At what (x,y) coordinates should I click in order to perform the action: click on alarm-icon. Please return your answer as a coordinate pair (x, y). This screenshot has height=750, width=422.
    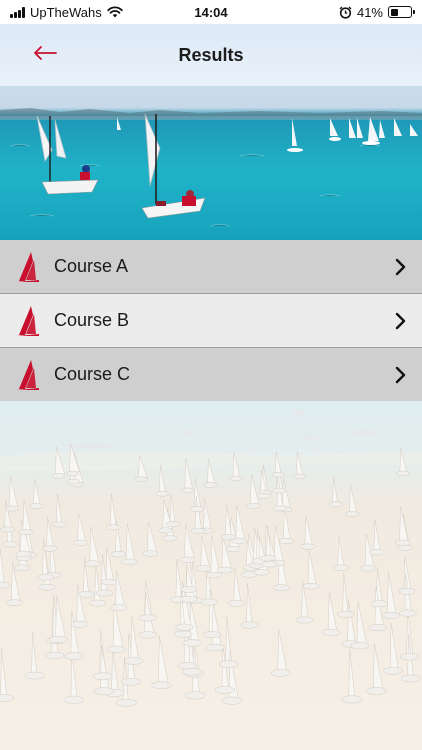
    Looking at the image, I should click on (345, 12).